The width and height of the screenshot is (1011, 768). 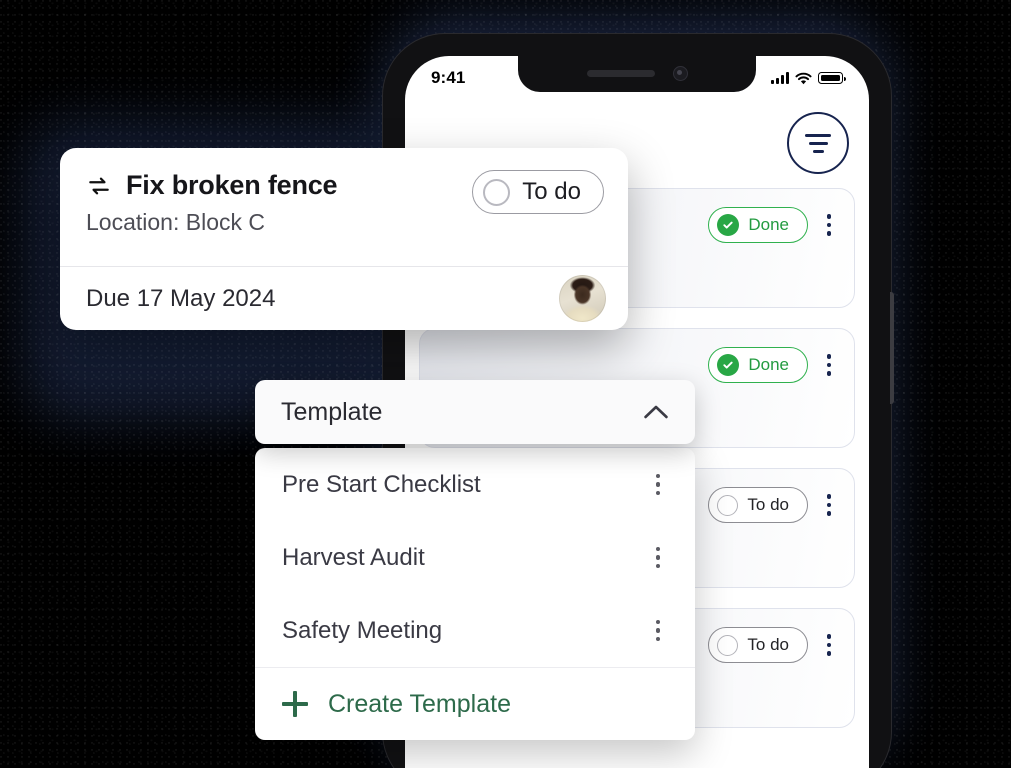 I want to click on avatar, so click(x=582, y=298).